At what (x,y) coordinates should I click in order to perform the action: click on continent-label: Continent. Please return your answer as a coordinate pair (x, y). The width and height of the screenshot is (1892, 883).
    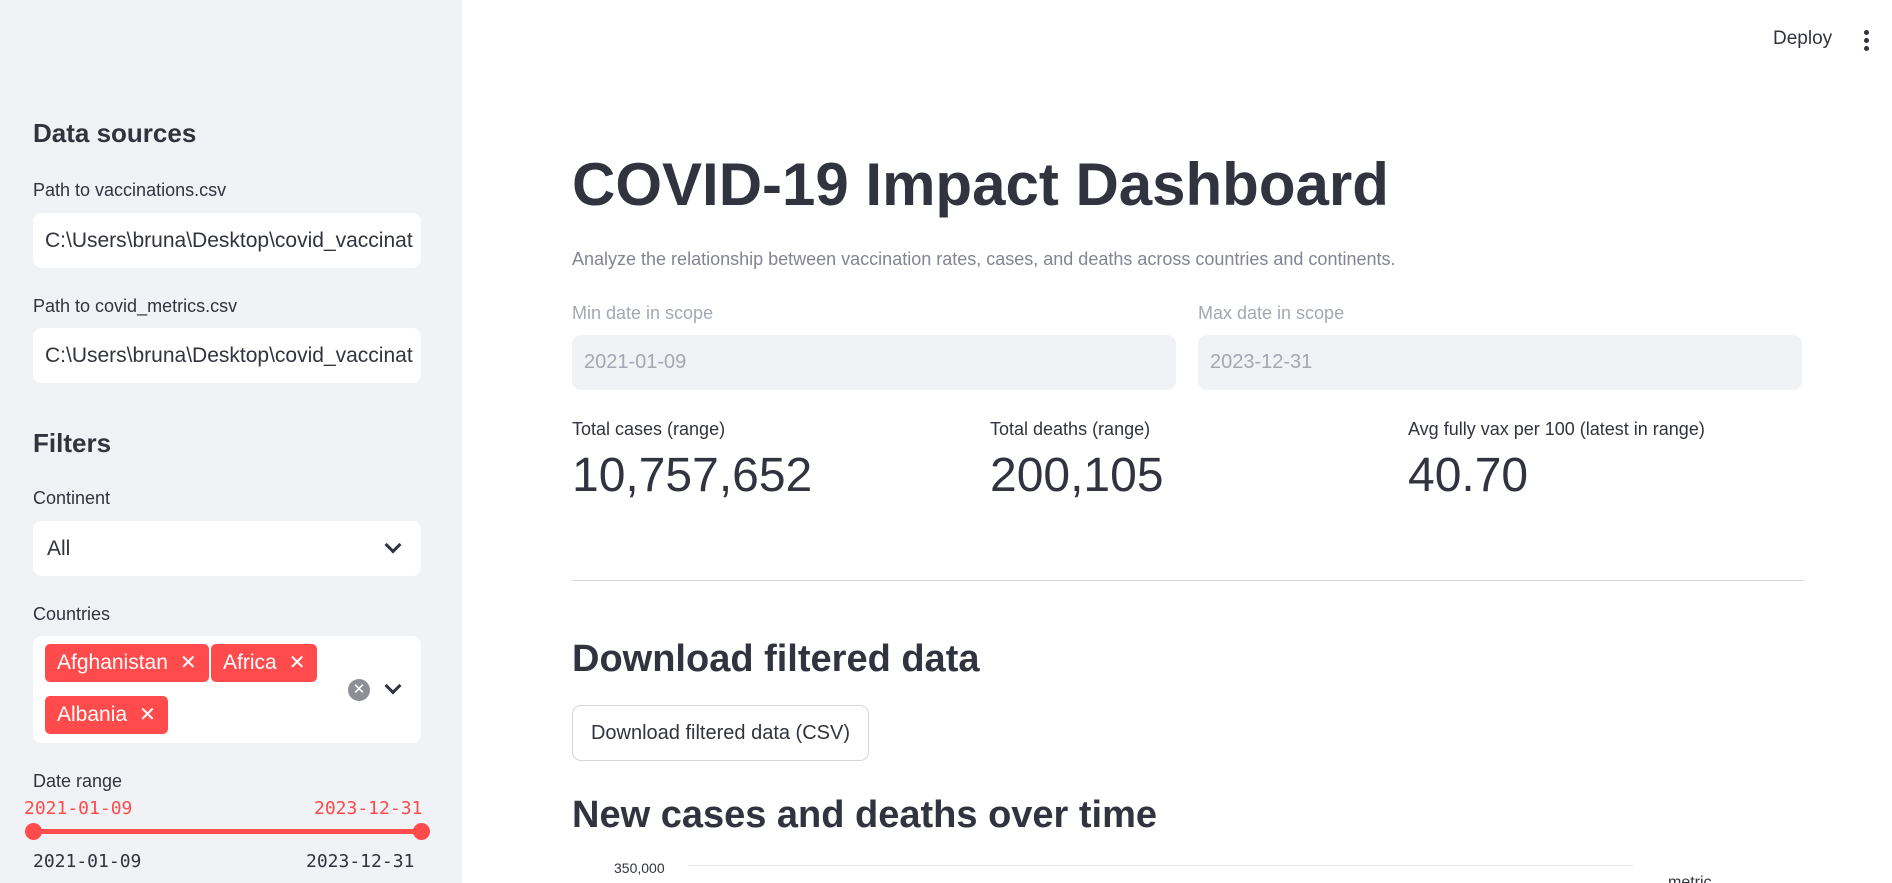
    Looking at the image, I should click on (72, 498).